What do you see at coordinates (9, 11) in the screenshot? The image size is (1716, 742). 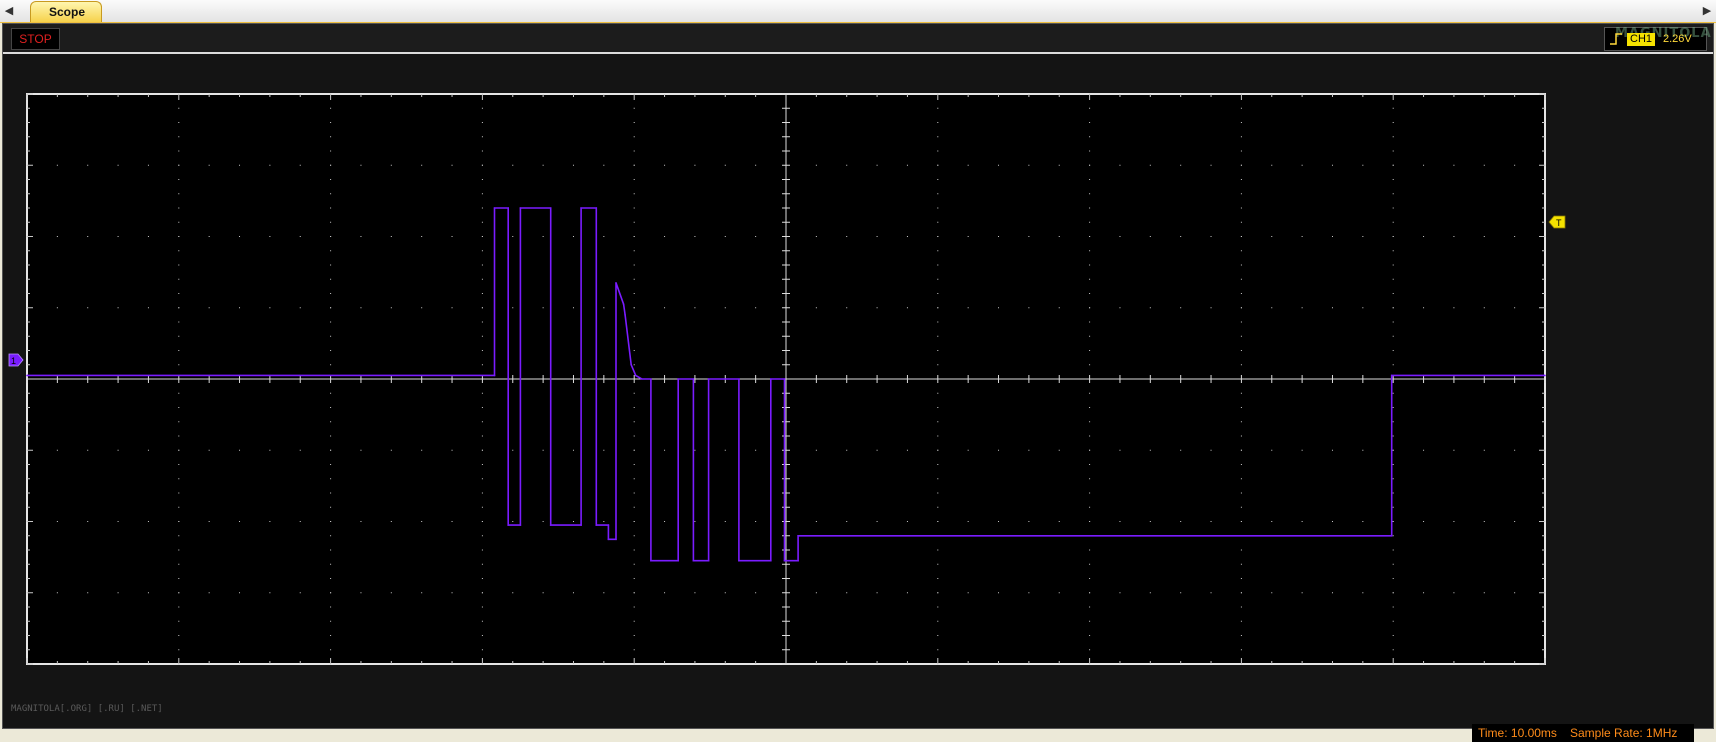 I see `scroll-left-arrow-icon: ◀` at bounding box center [9, 11].